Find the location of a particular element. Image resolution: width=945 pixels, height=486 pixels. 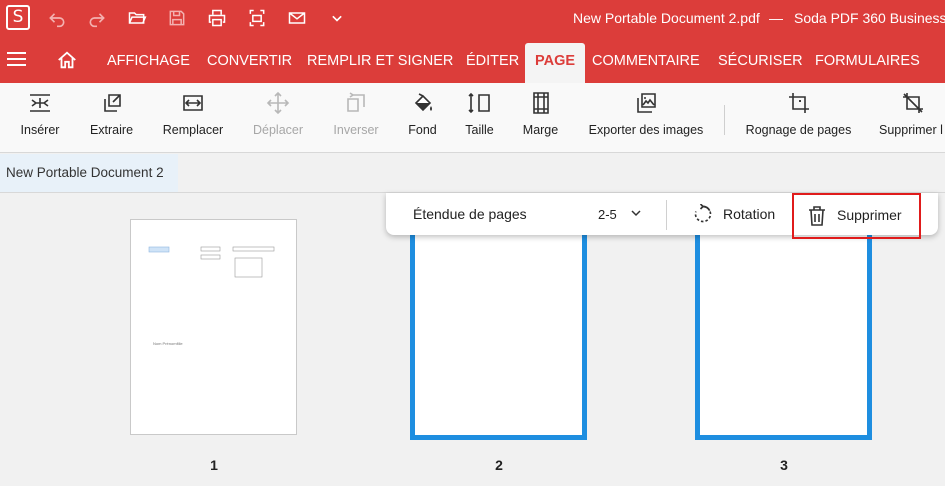

extract-button: Extraire is located at coordinates (111, 118).